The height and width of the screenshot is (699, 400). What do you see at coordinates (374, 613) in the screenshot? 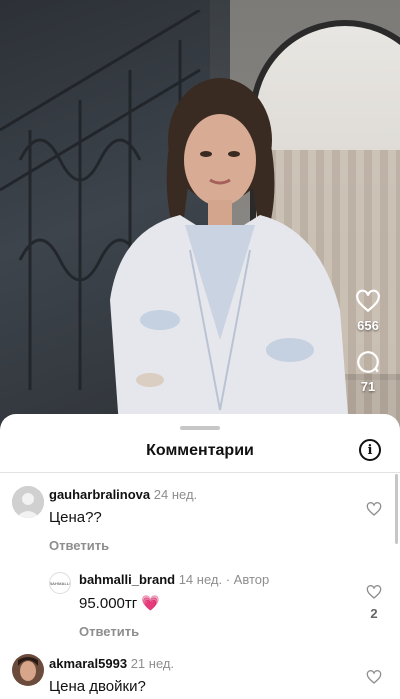
I see `comment-like-count: 2` at bounding box center [374, 613].